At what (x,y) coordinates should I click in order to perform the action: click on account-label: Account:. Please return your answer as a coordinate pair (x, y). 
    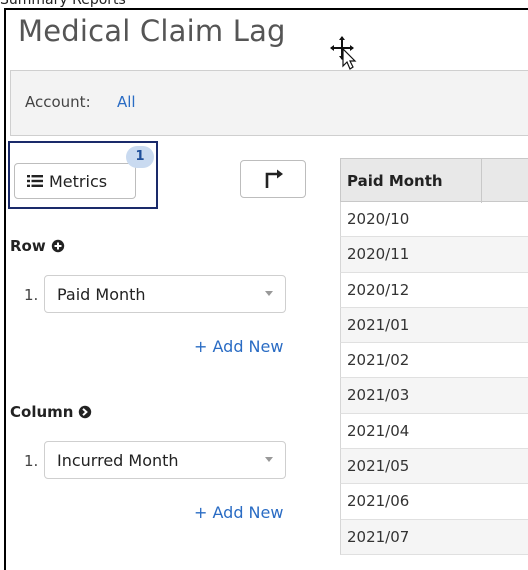
    Looking at the image, I should click on (58, 102).